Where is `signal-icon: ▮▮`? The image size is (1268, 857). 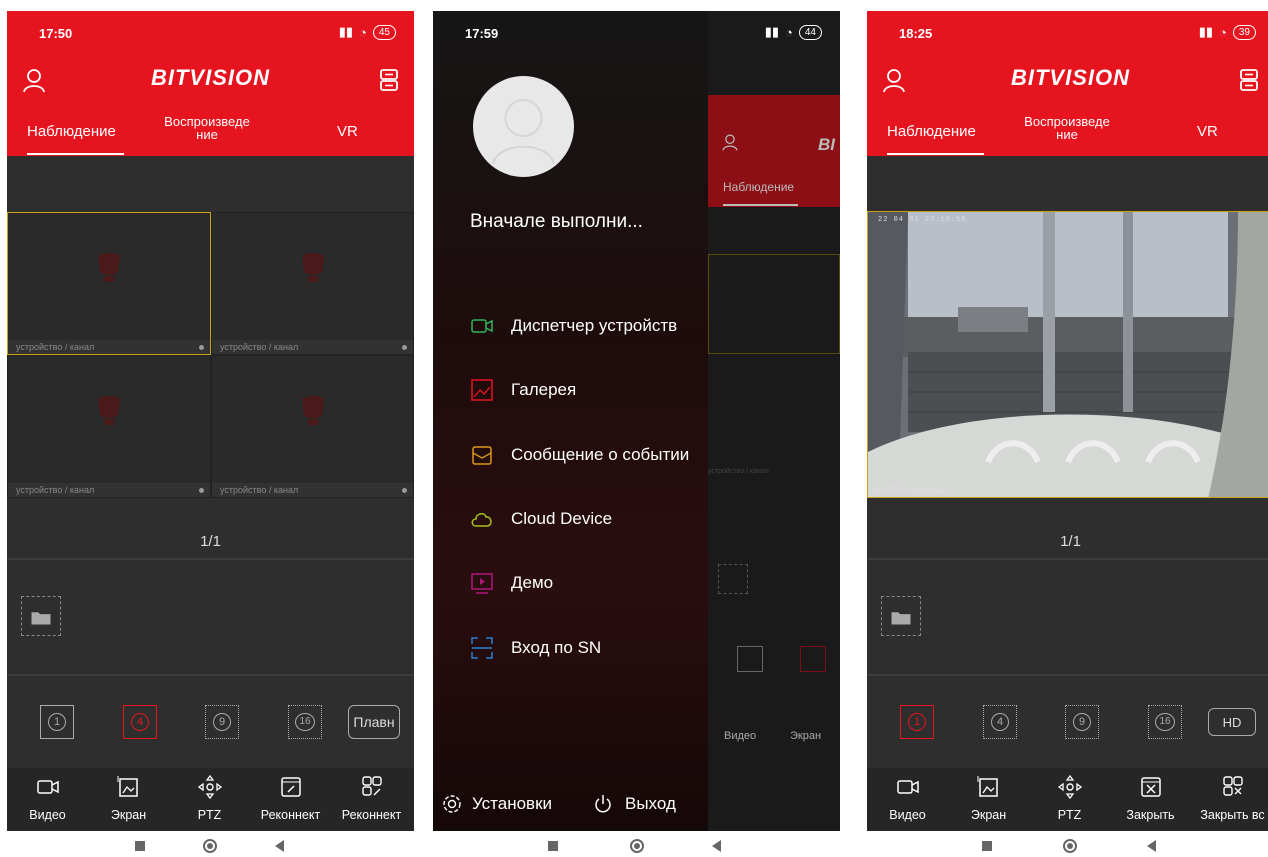 signal-icon: ▮▮ is located at coordinates (346, 31).